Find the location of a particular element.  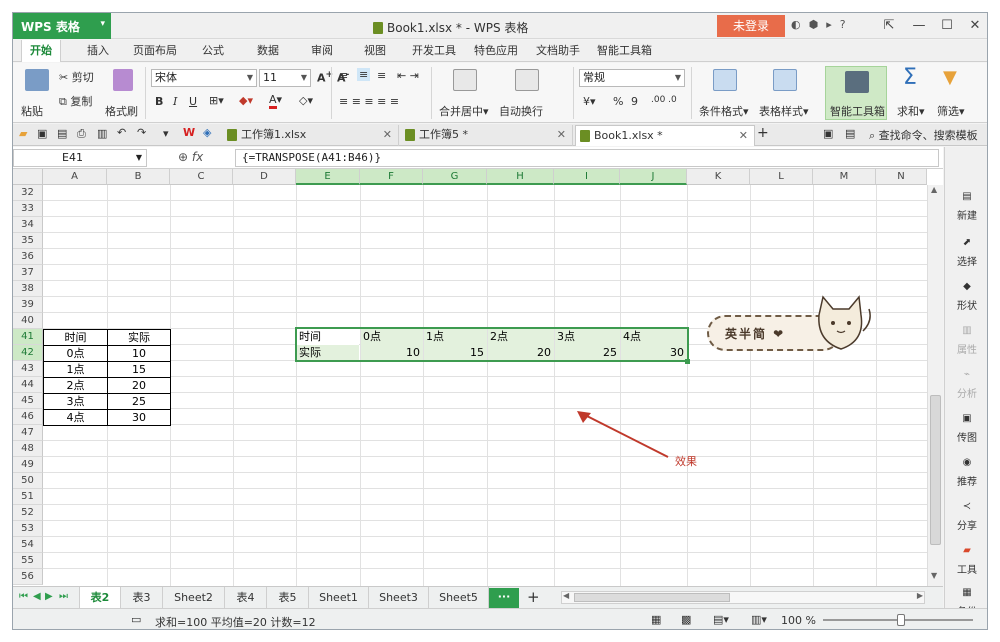

row-header: 53 is located at coordinates (28, 529).